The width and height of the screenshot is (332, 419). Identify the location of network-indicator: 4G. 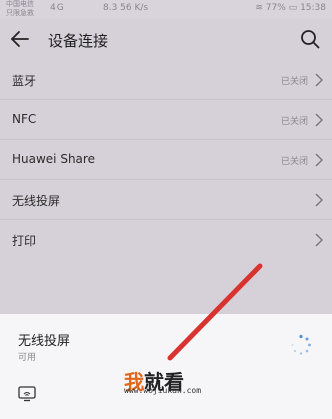
(57, 8).